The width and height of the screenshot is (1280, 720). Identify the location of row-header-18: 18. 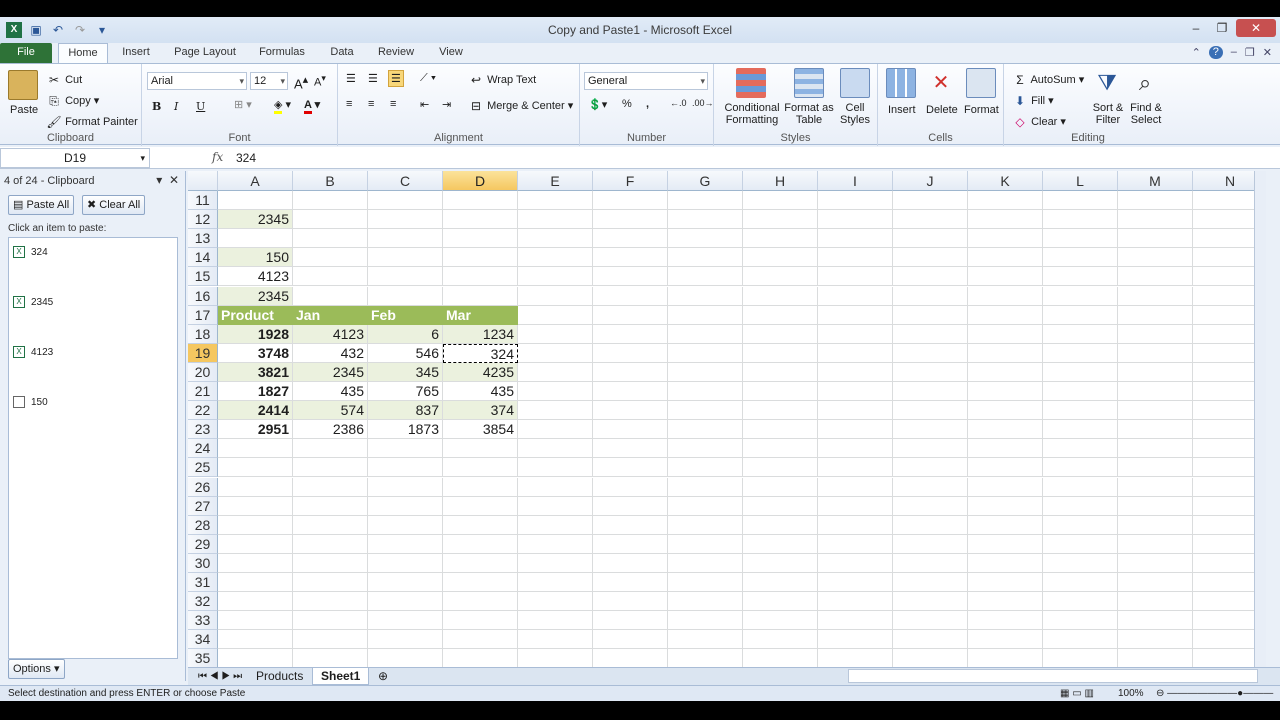
(203, 334).